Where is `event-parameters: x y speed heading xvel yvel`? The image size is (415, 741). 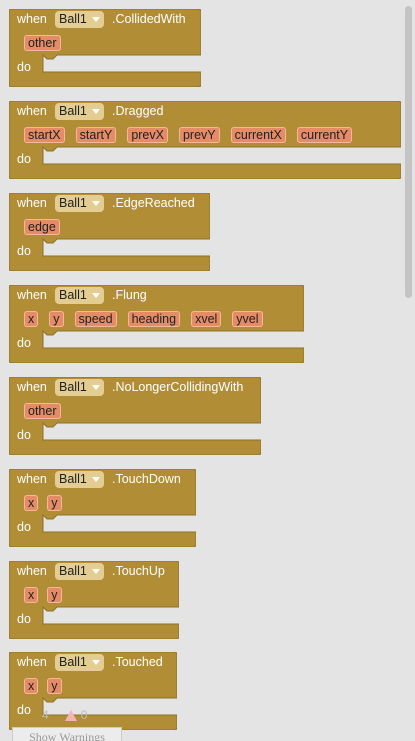 event-parameters: x y speed heading xvel yvel is located at coordinates (143, 319).